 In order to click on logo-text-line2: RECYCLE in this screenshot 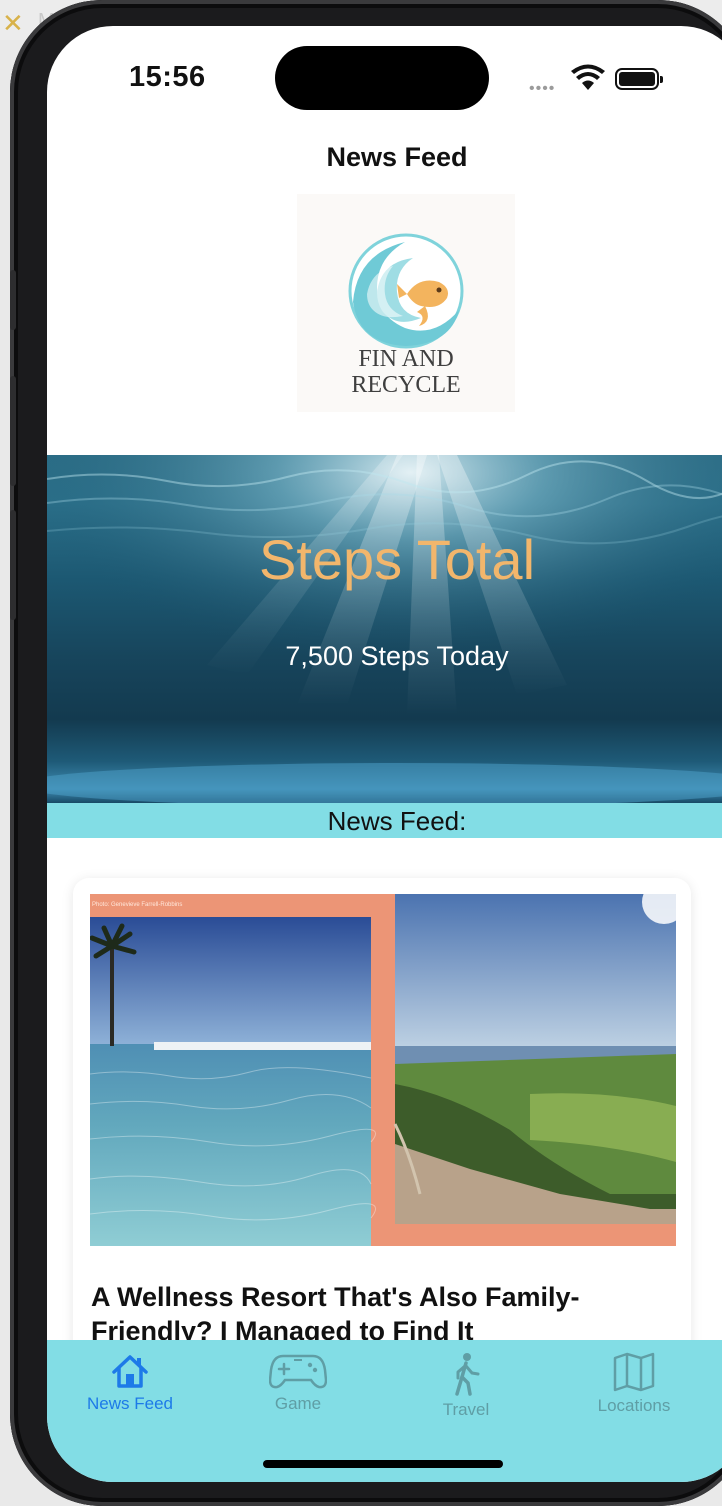, I will do `click(406, 385)`.